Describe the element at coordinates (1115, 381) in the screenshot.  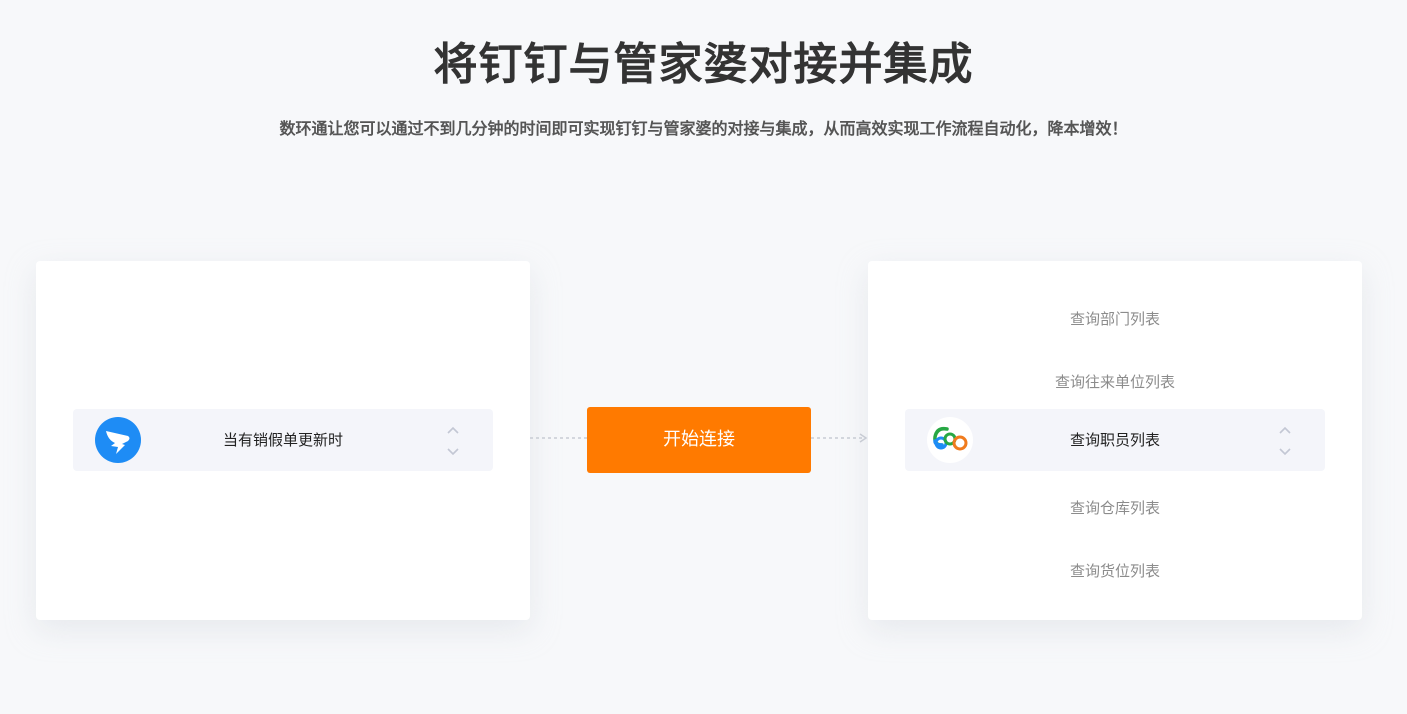
I see `action-option: 查询往来单位列表` at that location.